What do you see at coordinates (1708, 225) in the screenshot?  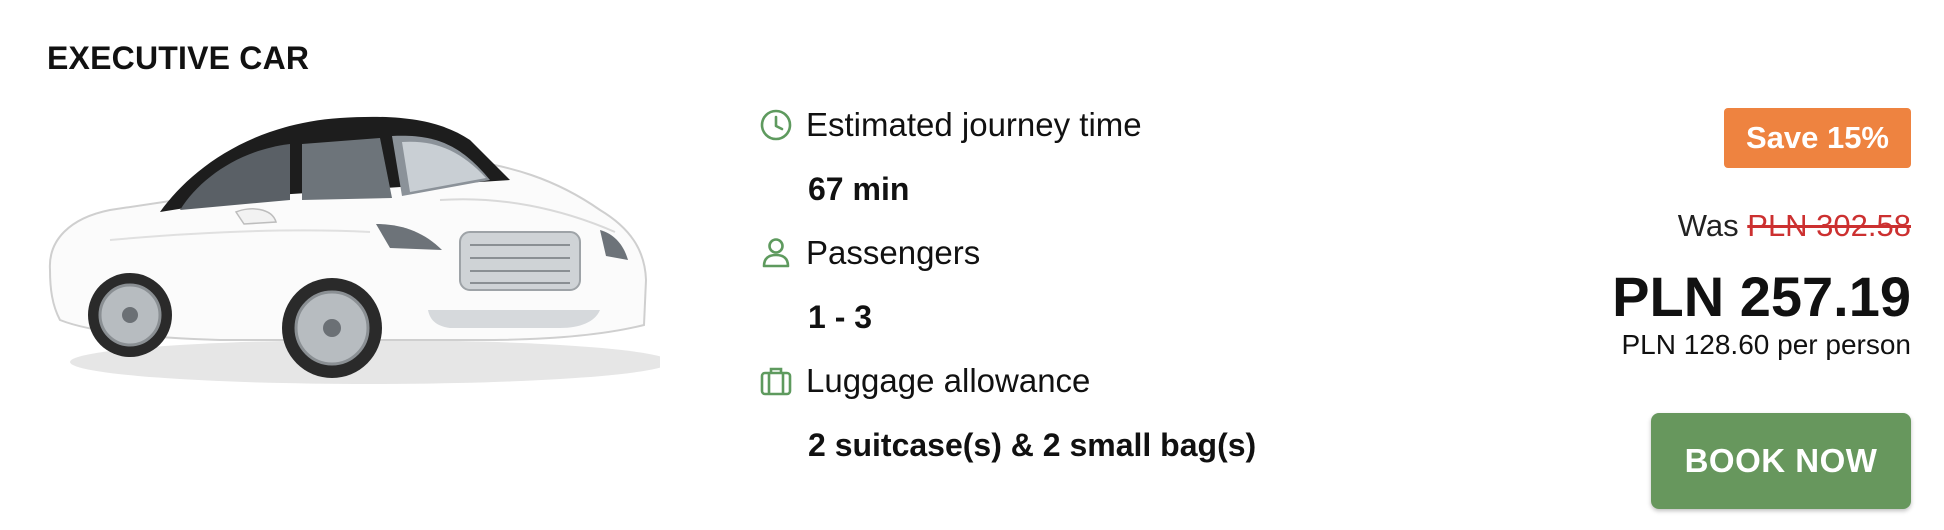 I see `was-label: Was` at bounding box center [1708, 225].